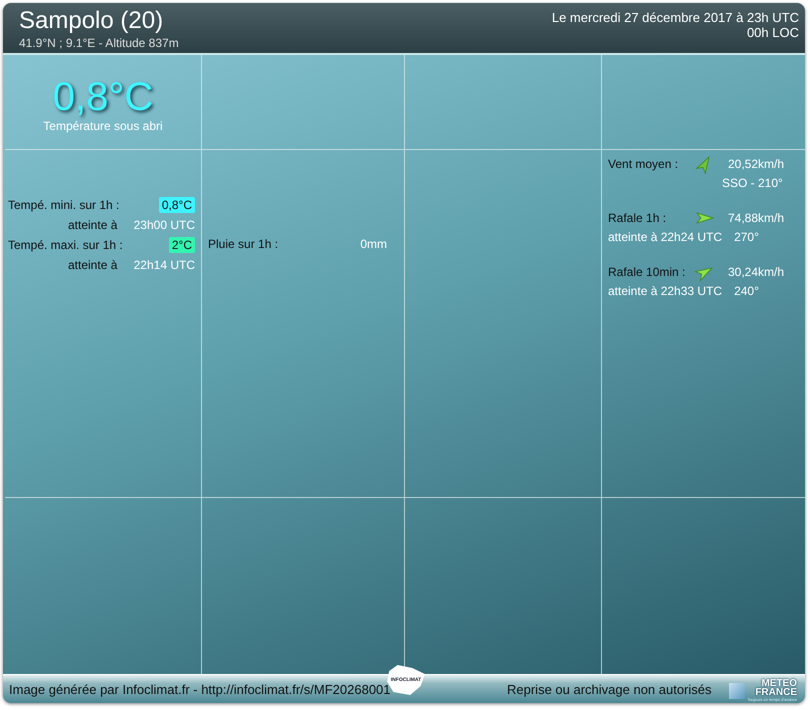 The width and height of the screenshot is (810, 710). I want to click on gust-time: atteinte à 22h24 UTC, so click(665, 237).